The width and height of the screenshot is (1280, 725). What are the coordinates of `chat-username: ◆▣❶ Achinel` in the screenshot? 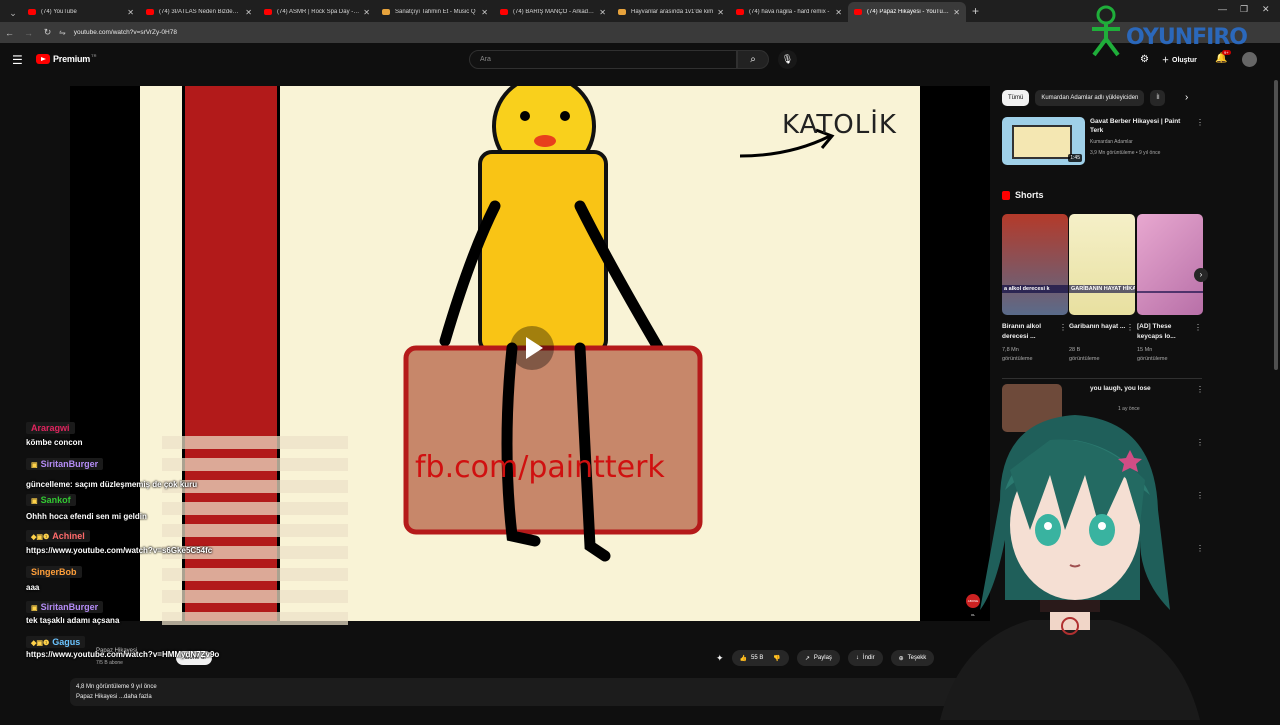 It's located at (58, 536).